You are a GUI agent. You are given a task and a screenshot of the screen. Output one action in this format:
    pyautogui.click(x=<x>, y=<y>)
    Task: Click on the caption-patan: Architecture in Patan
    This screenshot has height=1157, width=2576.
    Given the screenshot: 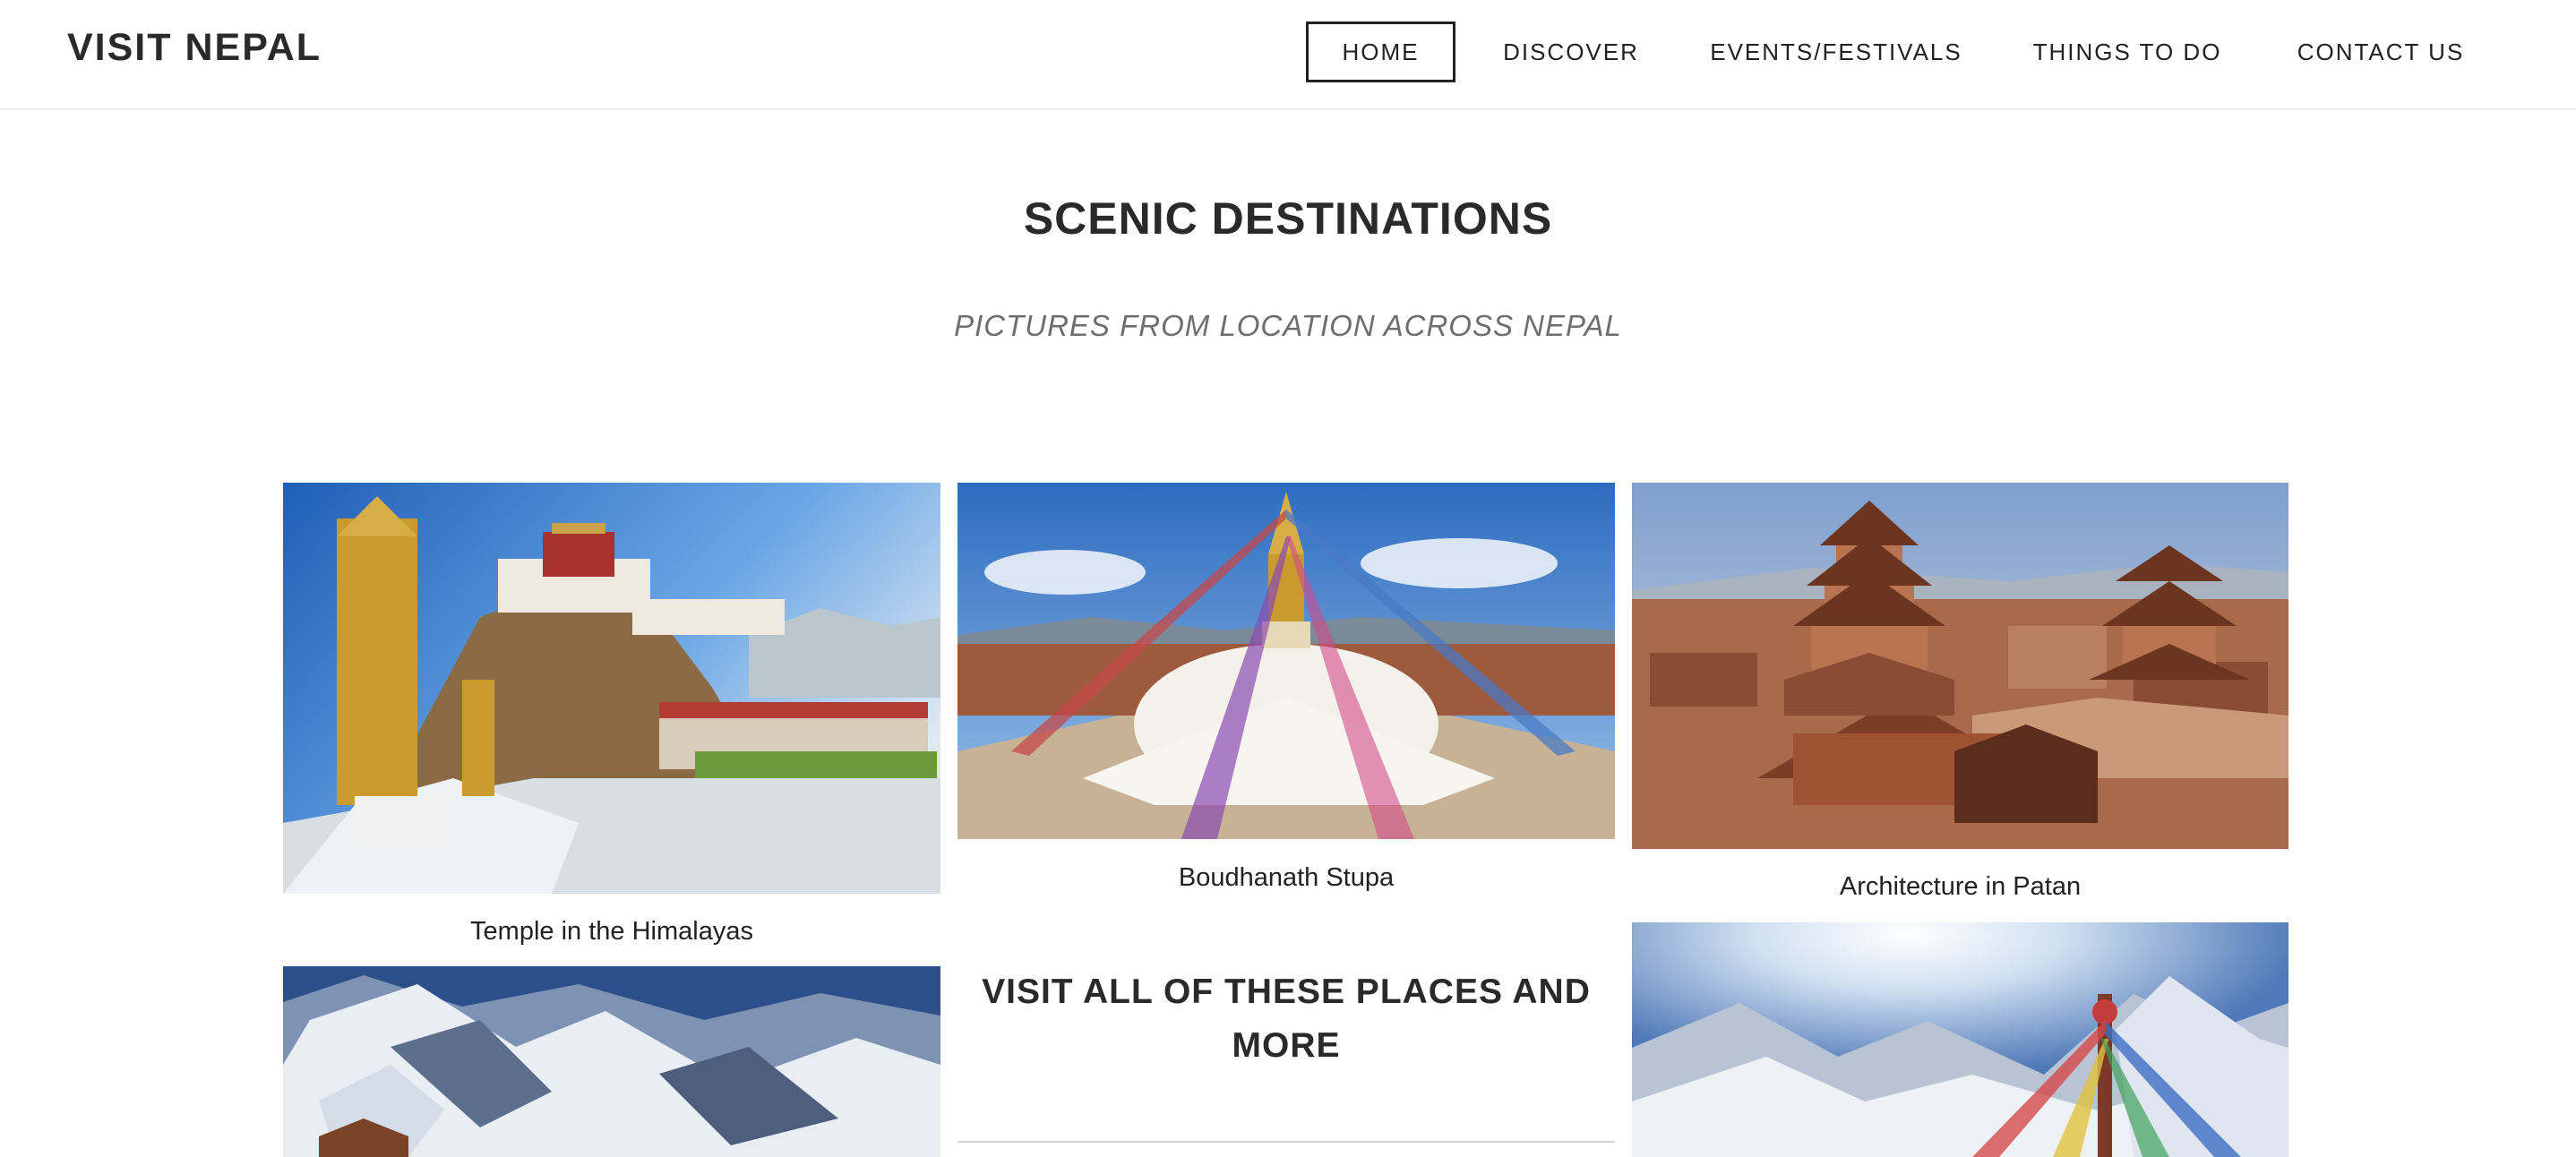 What is the action you would take?
    pyautogui.click(x=1960, y=886)
    